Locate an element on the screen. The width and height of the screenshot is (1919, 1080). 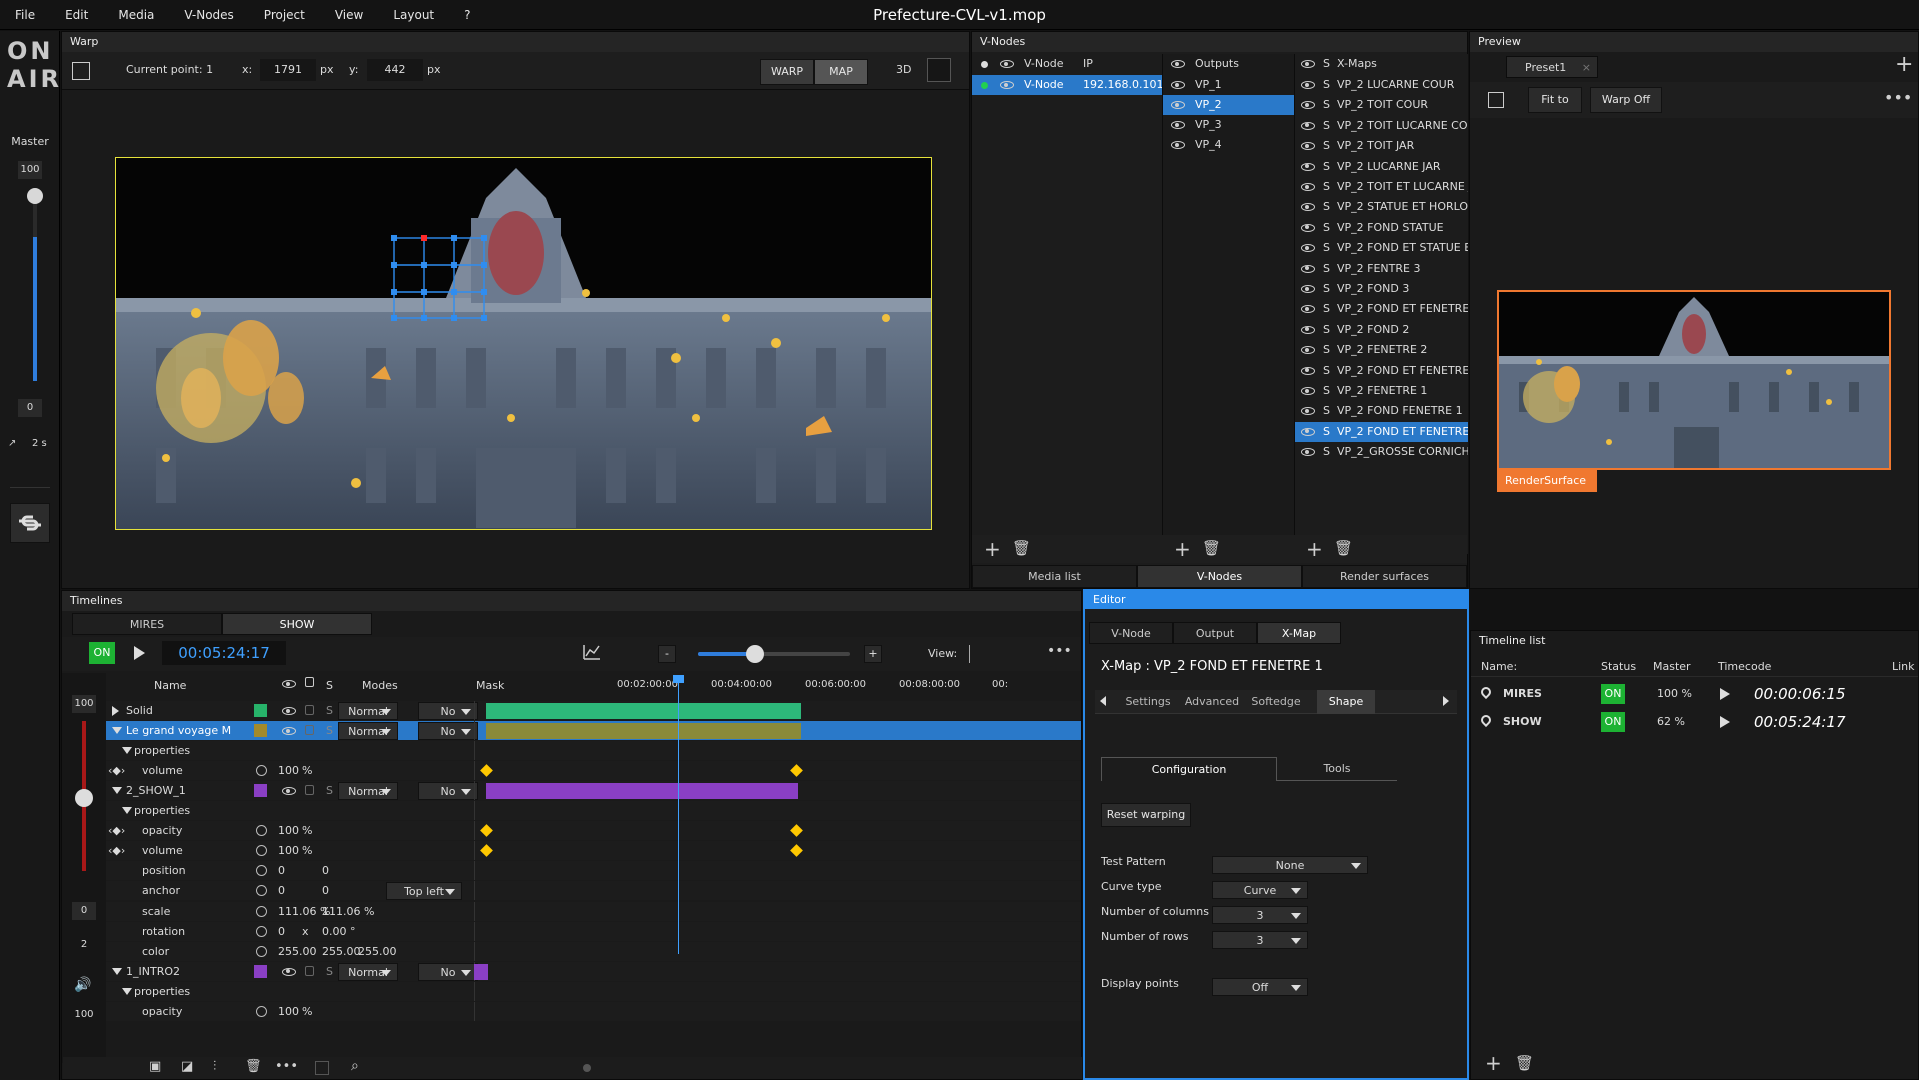
prop-value-3: 255.00 is located at coordinates (377, 951).